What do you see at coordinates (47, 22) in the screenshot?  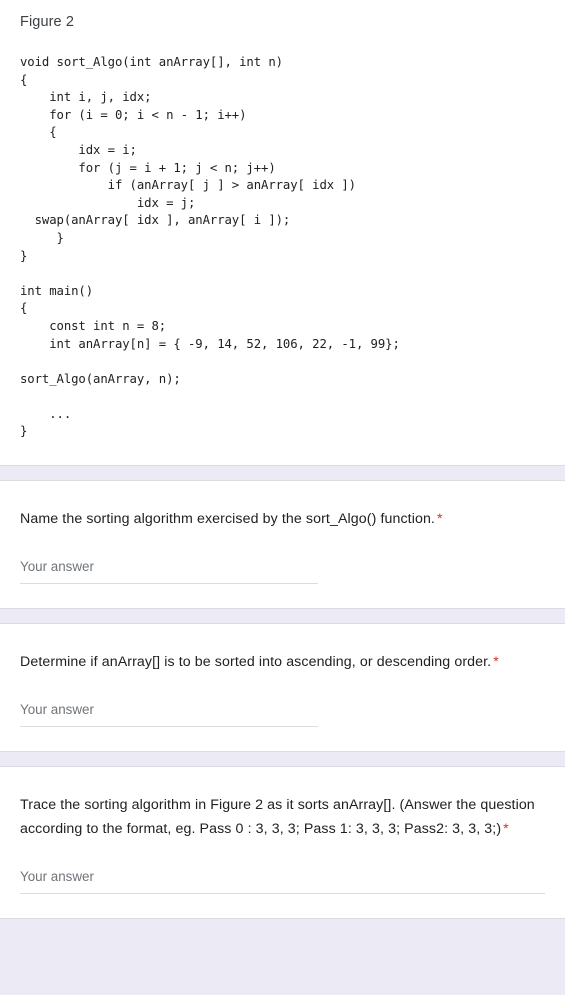 I see `figure-title: Figure 2` at bounding box center [47, 22].